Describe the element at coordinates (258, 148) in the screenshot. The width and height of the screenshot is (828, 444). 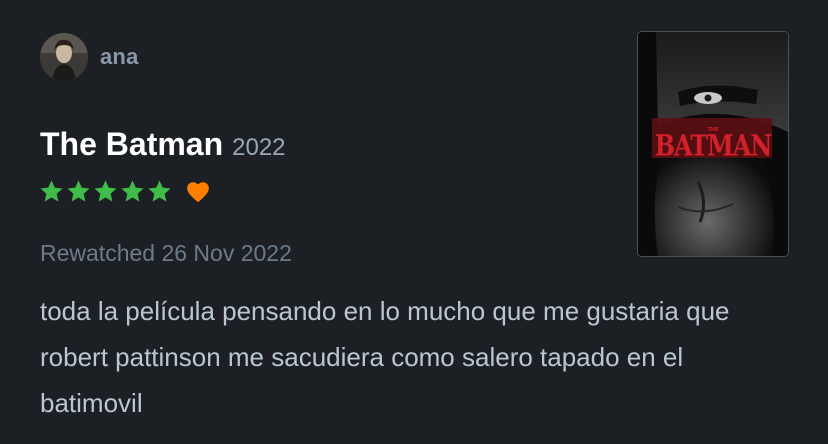
I see `film-year: 2022` at that location.